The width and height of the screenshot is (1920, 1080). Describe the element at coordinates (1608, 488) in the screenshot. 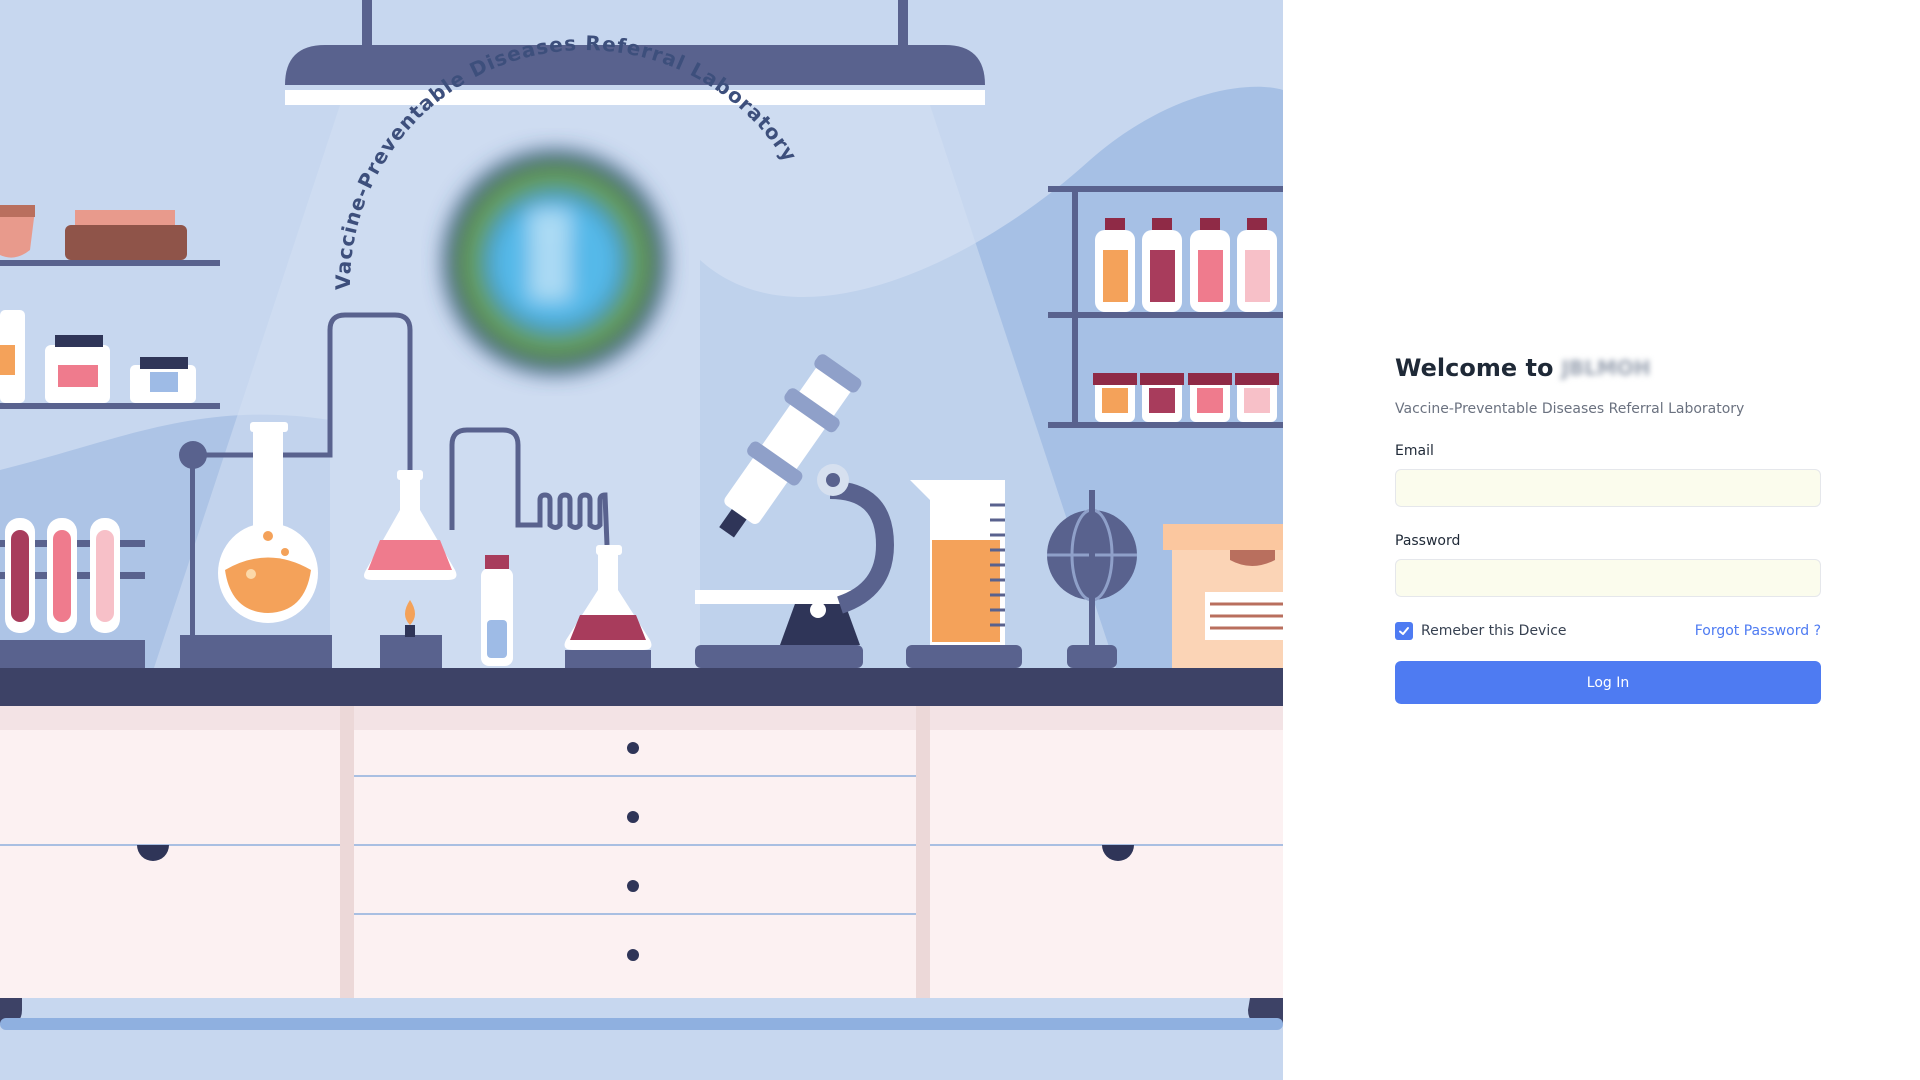

I see `email-field` at that location.